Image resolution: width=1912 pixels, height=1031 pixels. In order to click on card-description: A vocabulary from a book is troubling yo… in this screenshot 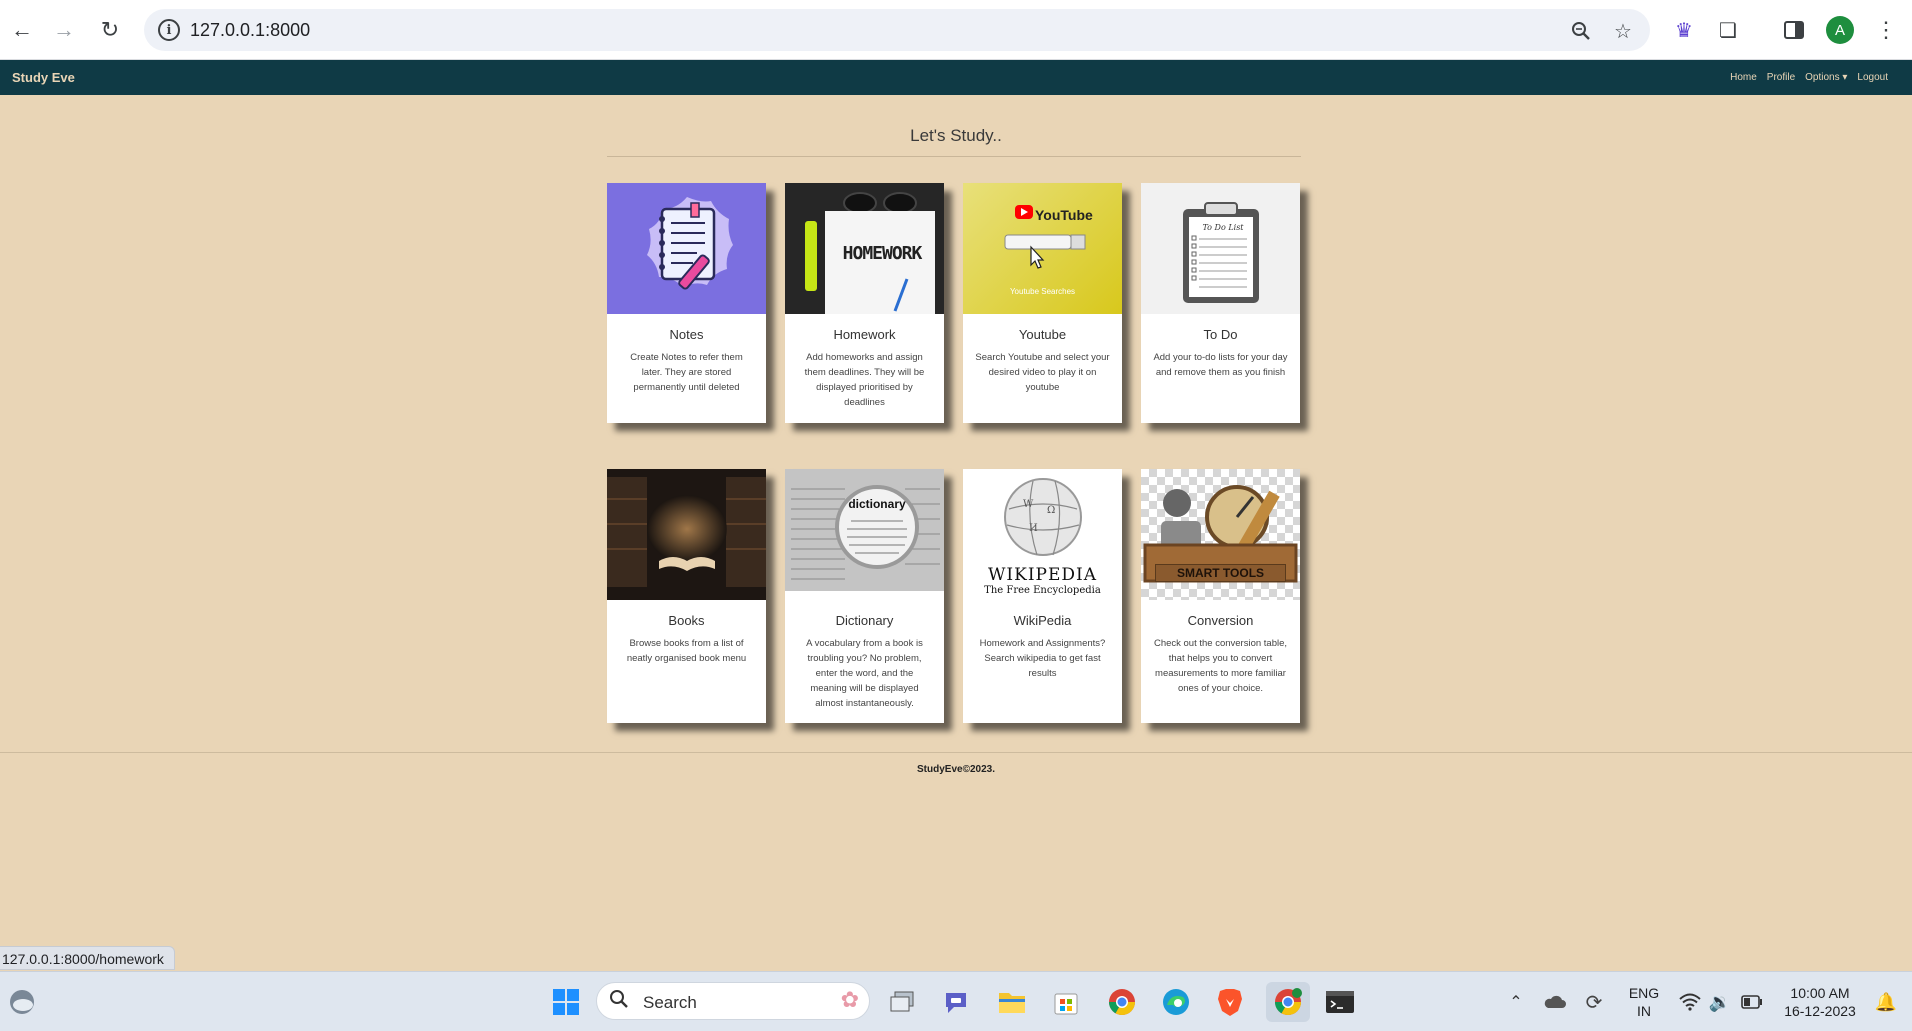, I will do `click(864, 673)`.